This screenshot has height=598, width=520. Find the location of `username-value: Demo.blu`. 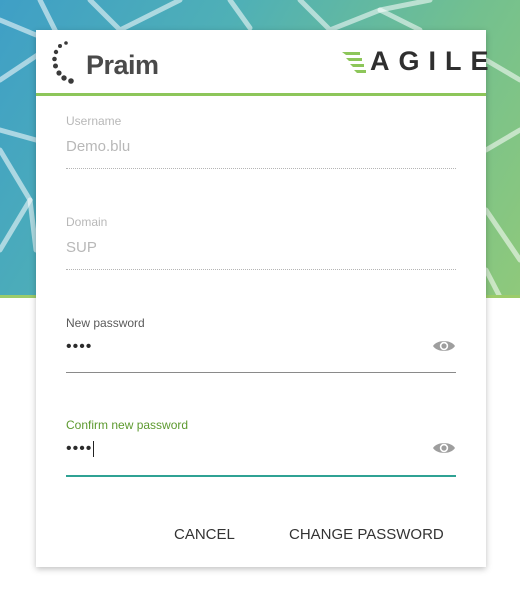

username-value: Demo.blu is located at coordinates (98, 146).